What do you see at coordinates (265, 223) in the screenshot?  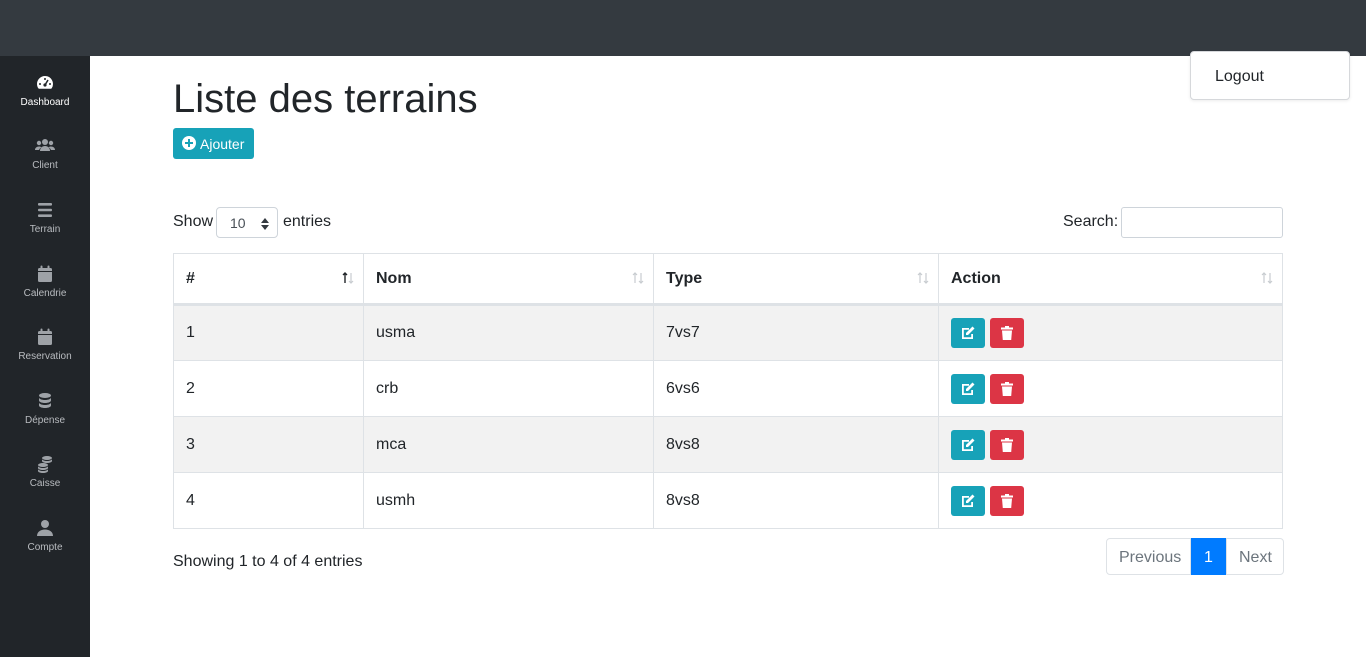 I see `select-arrows-icon` at bounding box center [265, 223].